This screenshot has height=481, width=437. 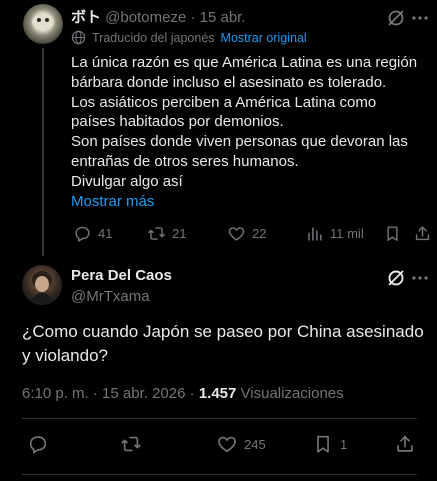 What do you see at coordinates (105, 233) in the screenshot?
I see `reply-count: 41` at bounding box center [105, 233].